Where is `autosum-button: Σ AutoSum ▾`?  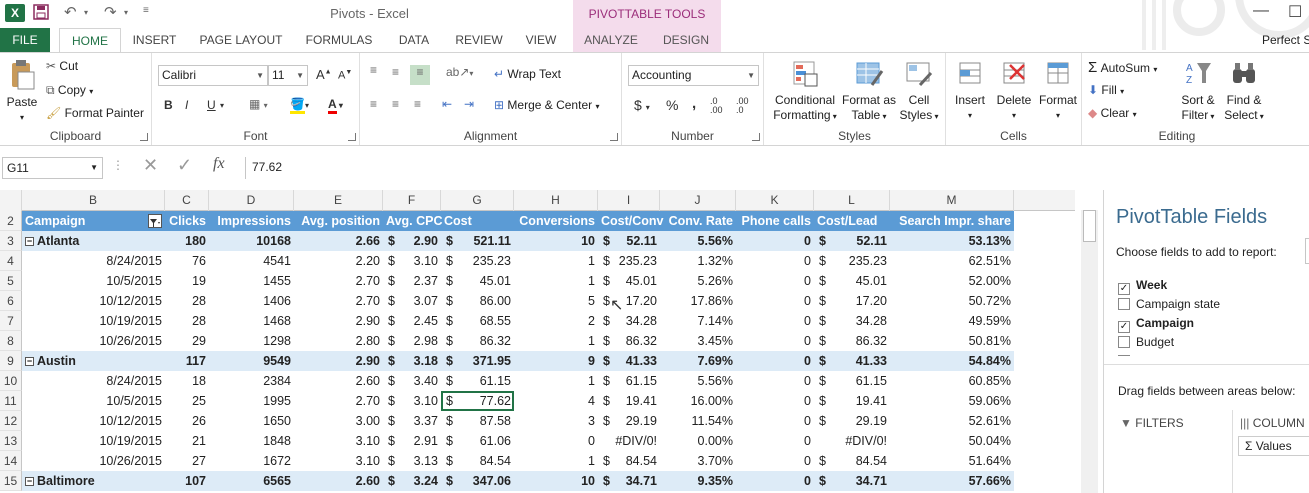 autosum-button: Σ AutoSum ▾ is located at coordinates (1122, 67).